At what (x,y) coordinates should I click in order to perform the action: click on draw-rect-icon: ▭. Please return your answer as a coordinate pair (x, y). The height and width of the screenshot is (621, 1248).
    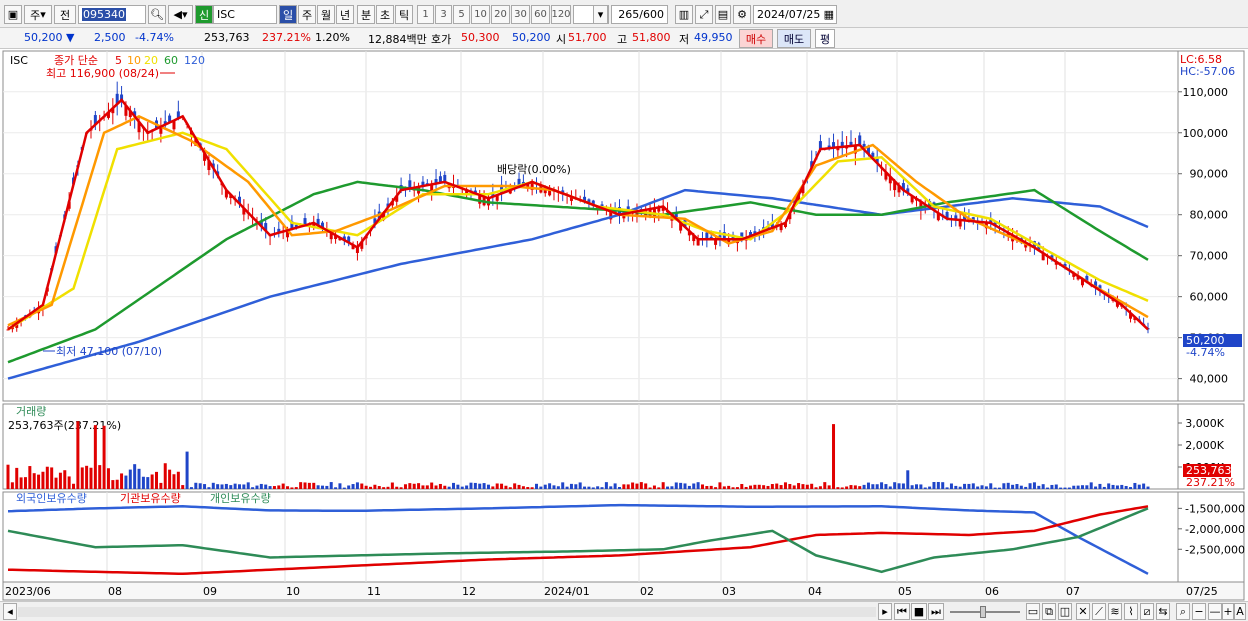
    Looking at the image, I should click on (1033, 611).